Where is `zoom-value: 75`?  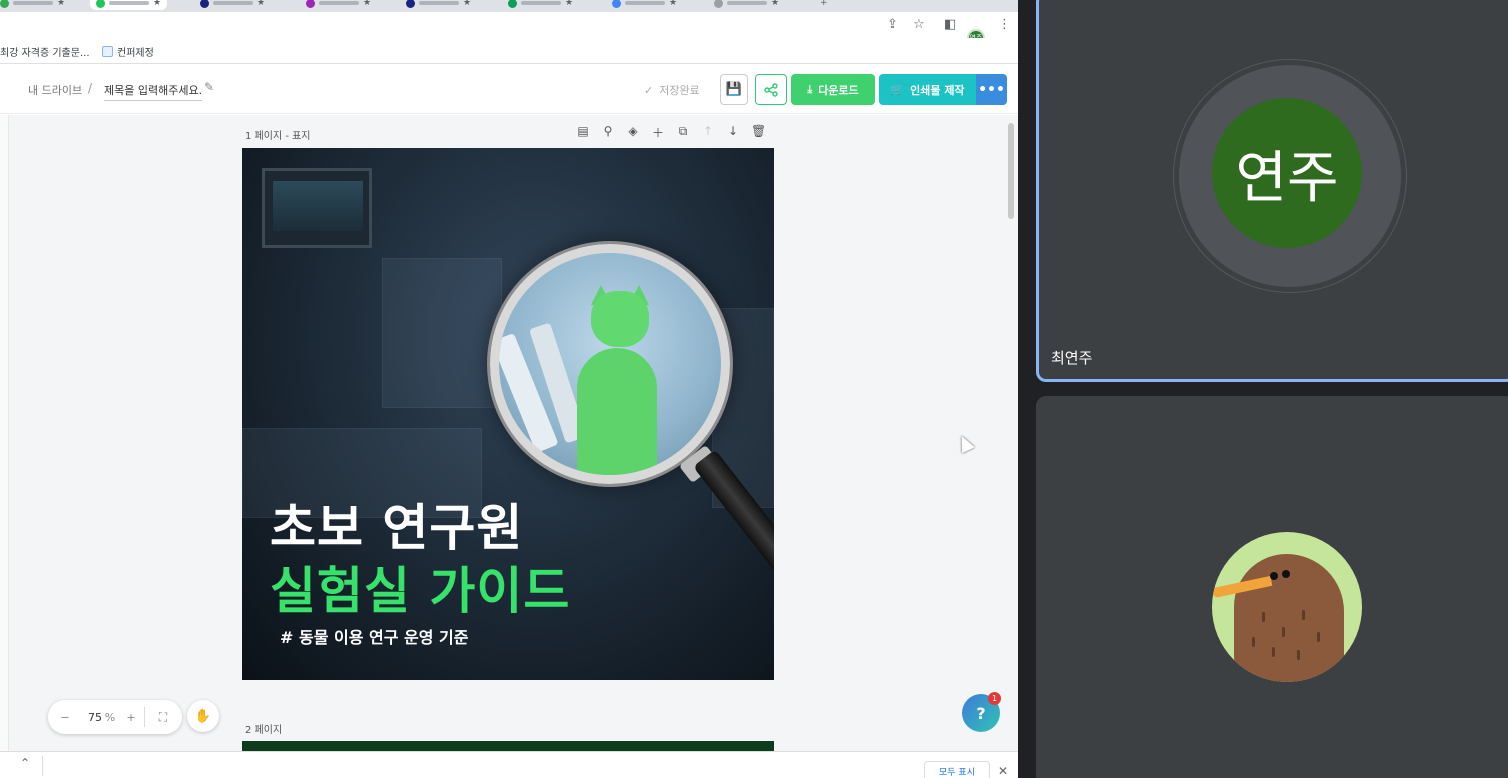 zoom-value: 75 is located at coordinates (95, 717).